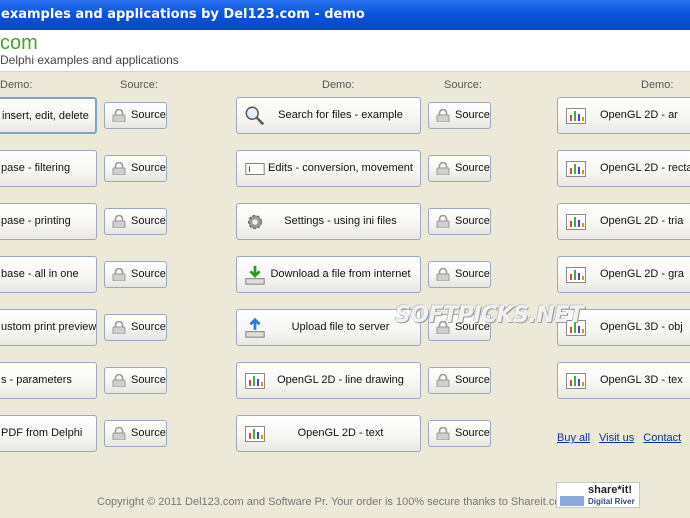 The height and width of the screenshot is (518, 690). I want to click on demo-button-base-all-in-one: base - all in one, so click(48, 274).